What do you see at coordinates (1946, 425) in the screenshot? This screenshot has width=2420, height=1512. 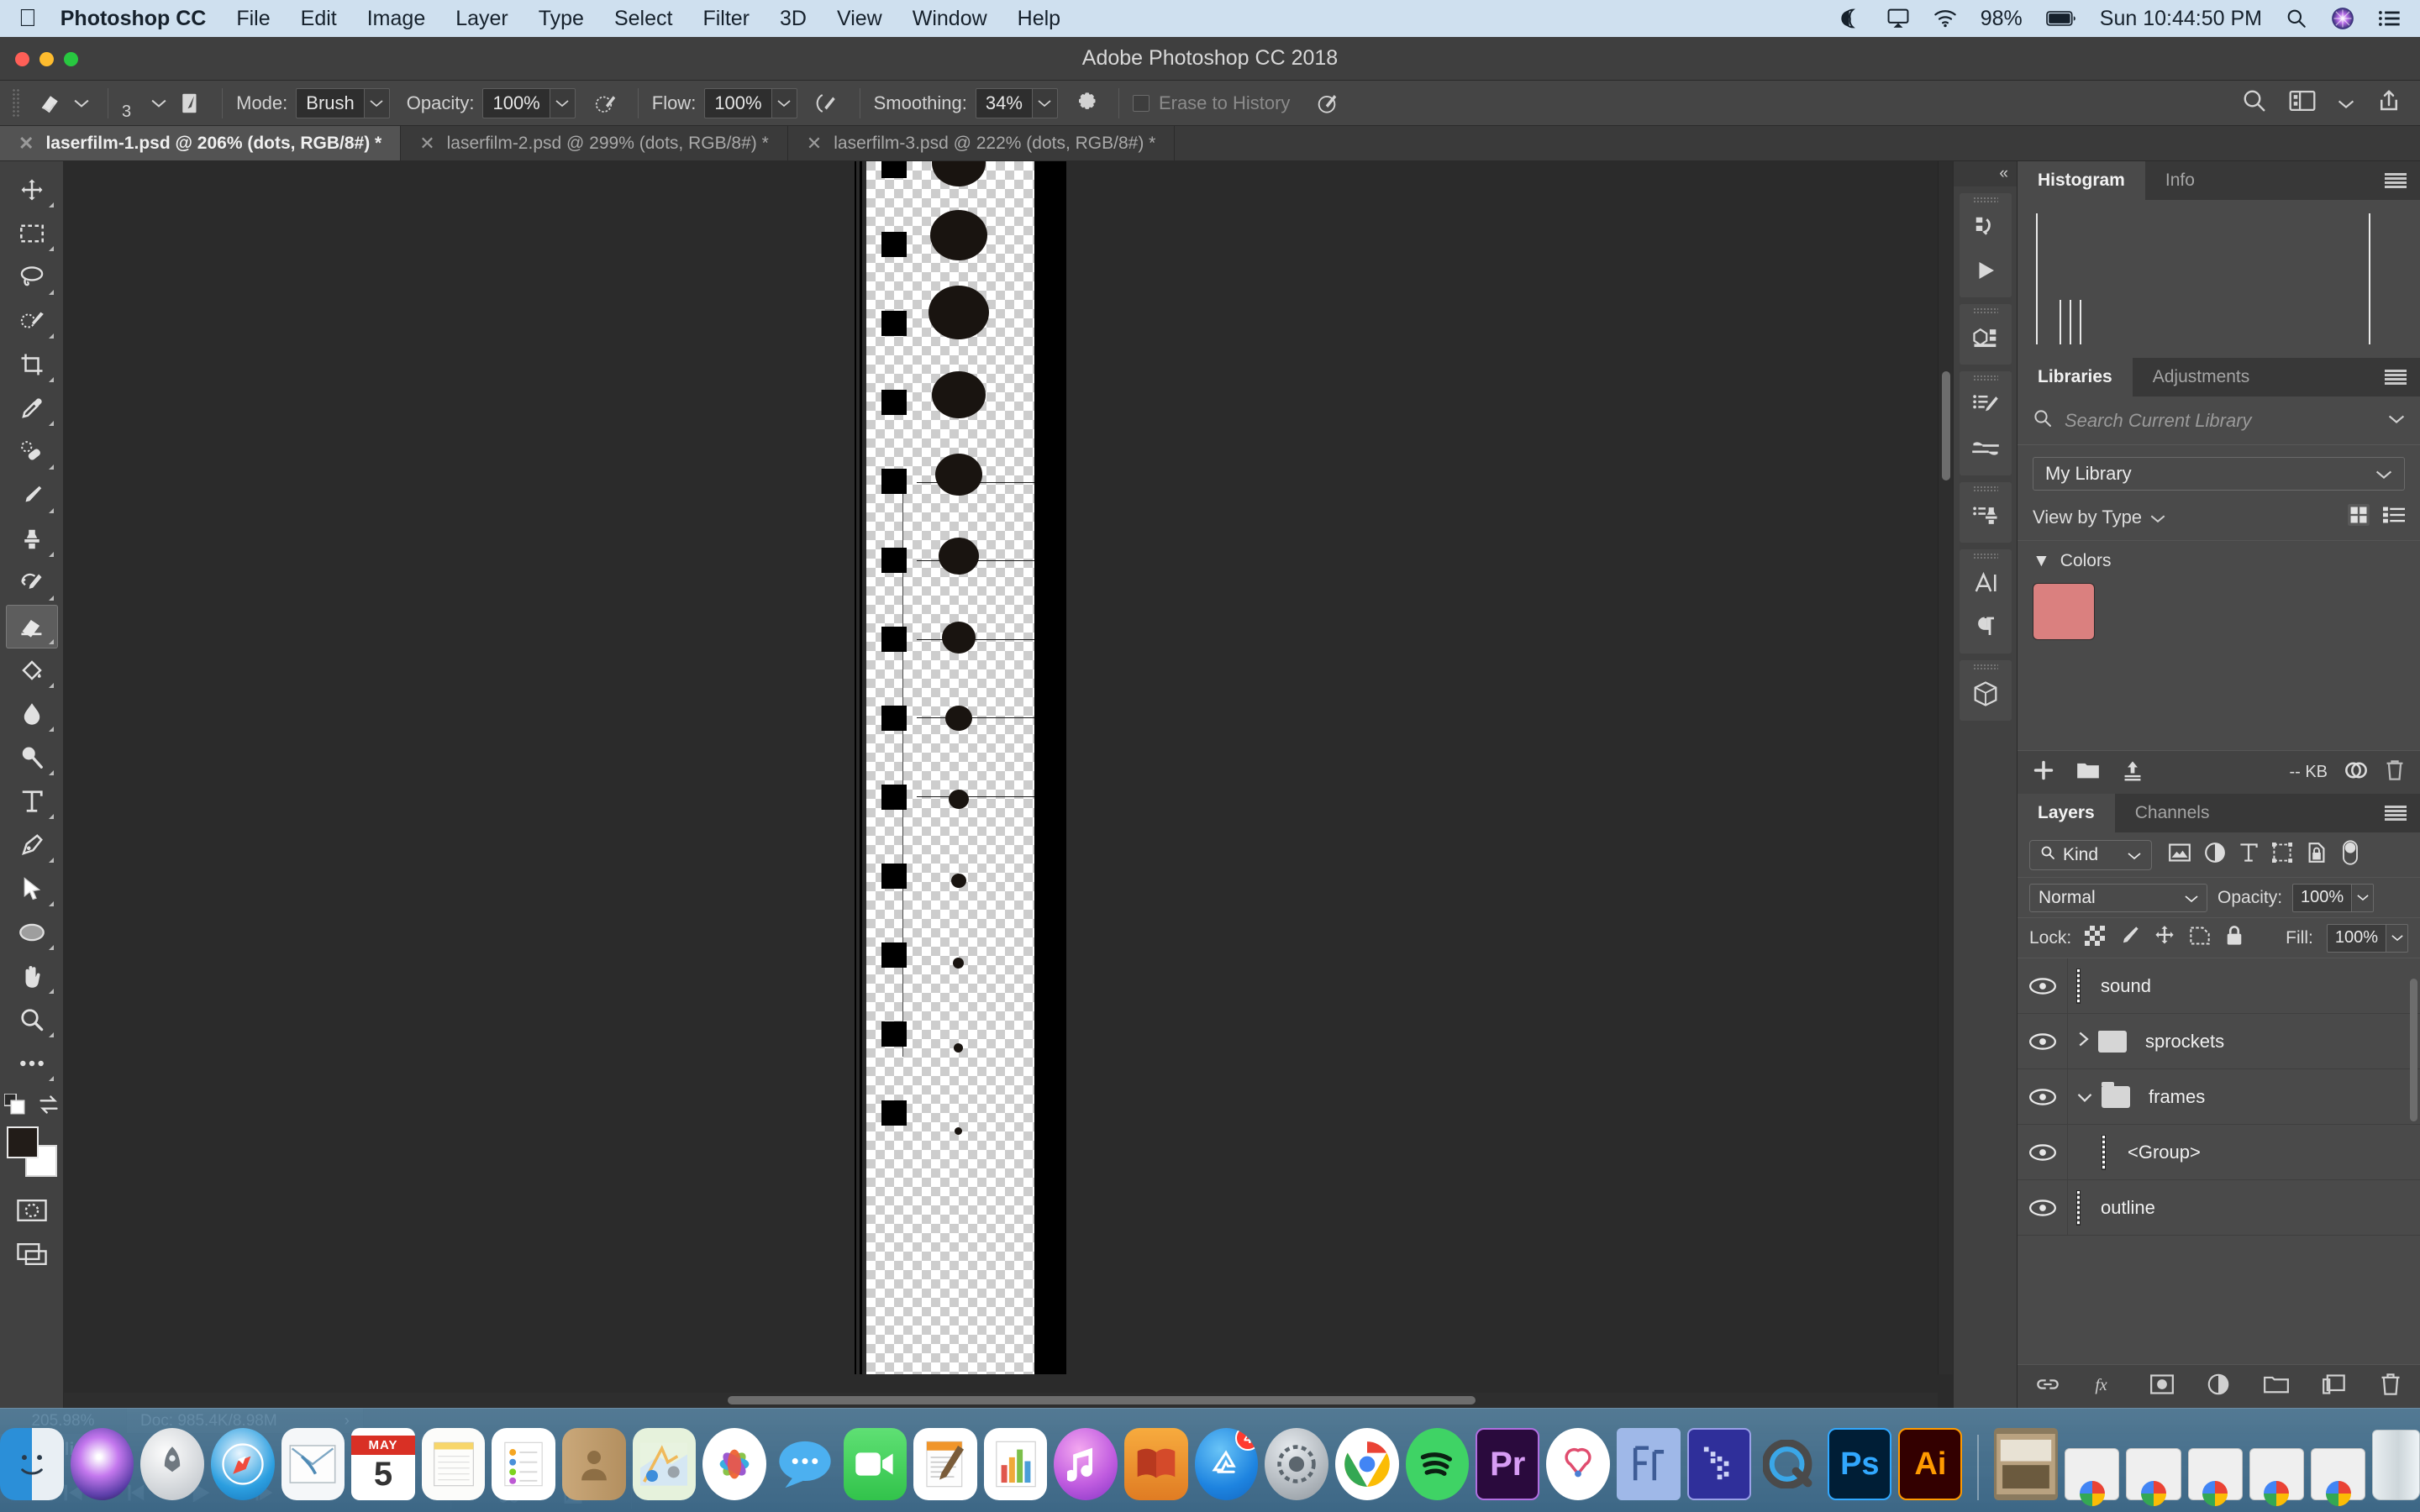 I see `scrollbar-thumb` at bounding box center [1946, 425].